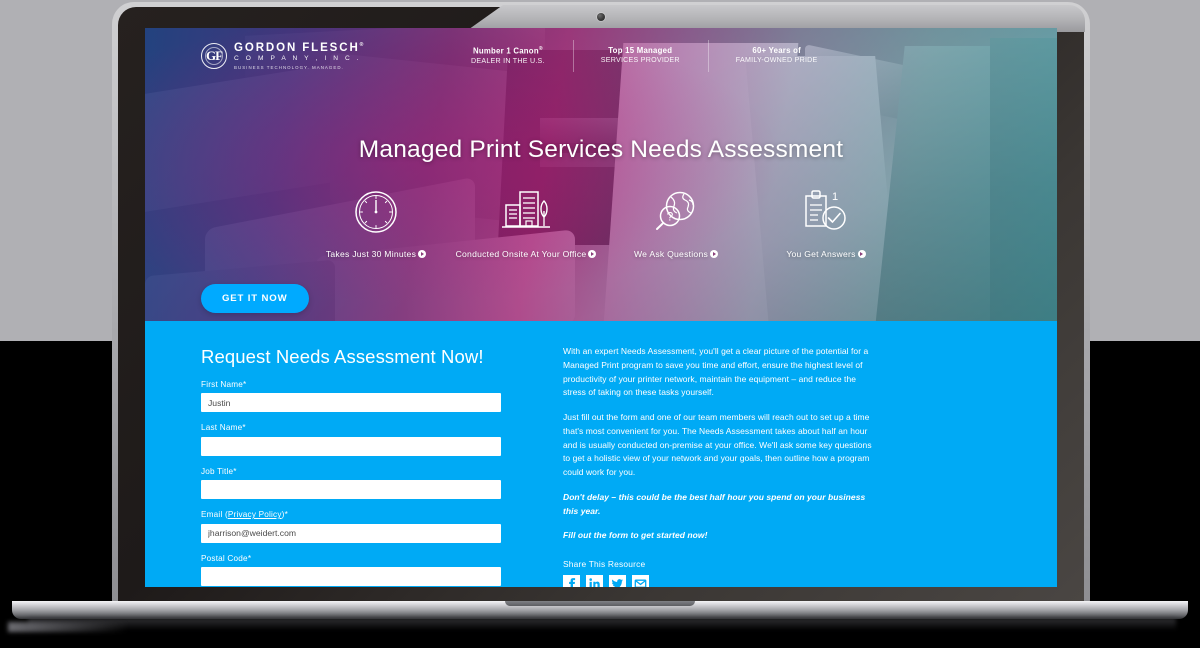 This screenshot has height=648, width=1200. I want to click on building-icon, so click(526, 212).